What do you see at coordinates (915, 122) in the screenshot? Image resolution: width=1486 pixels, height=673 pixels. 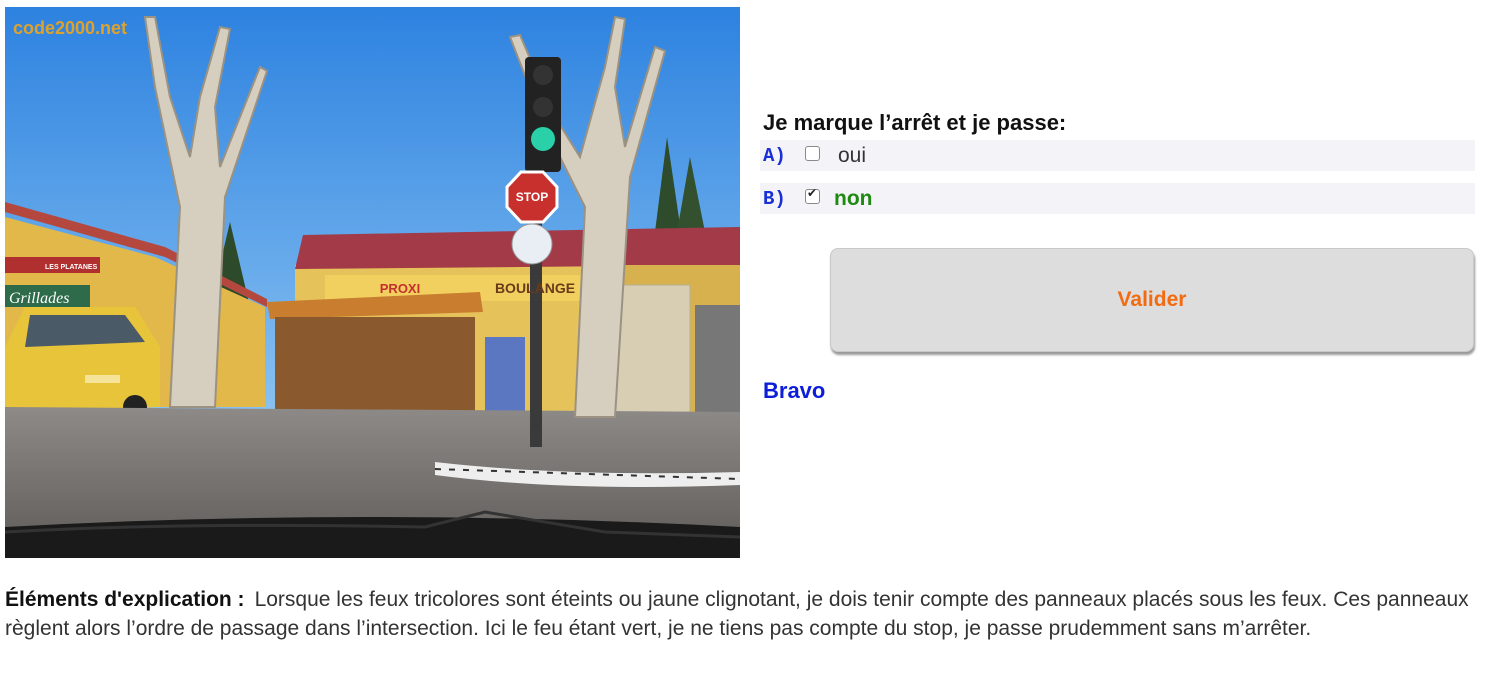 I see `question-text: Je marque l’arrêt et je passe:` at bounding box center [915, 122].